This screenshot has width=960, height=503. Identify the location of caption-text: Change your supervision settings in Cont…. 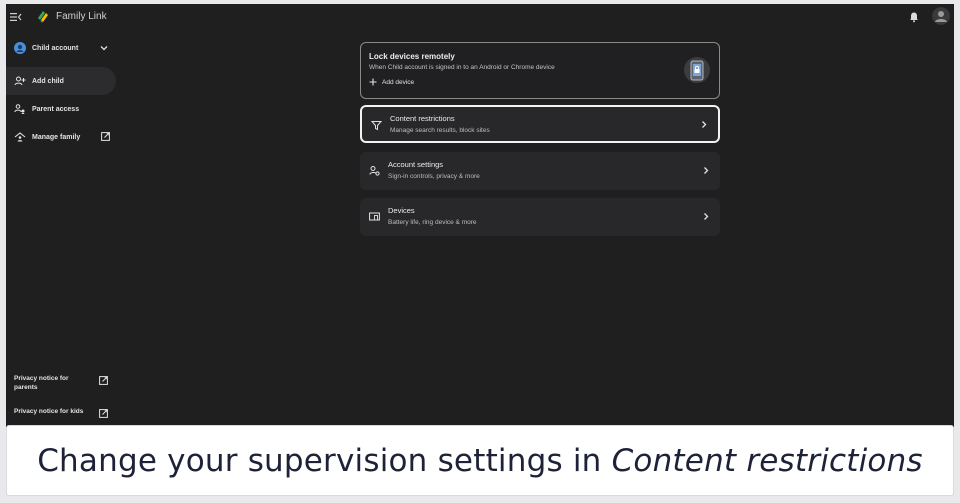
(480, 461).